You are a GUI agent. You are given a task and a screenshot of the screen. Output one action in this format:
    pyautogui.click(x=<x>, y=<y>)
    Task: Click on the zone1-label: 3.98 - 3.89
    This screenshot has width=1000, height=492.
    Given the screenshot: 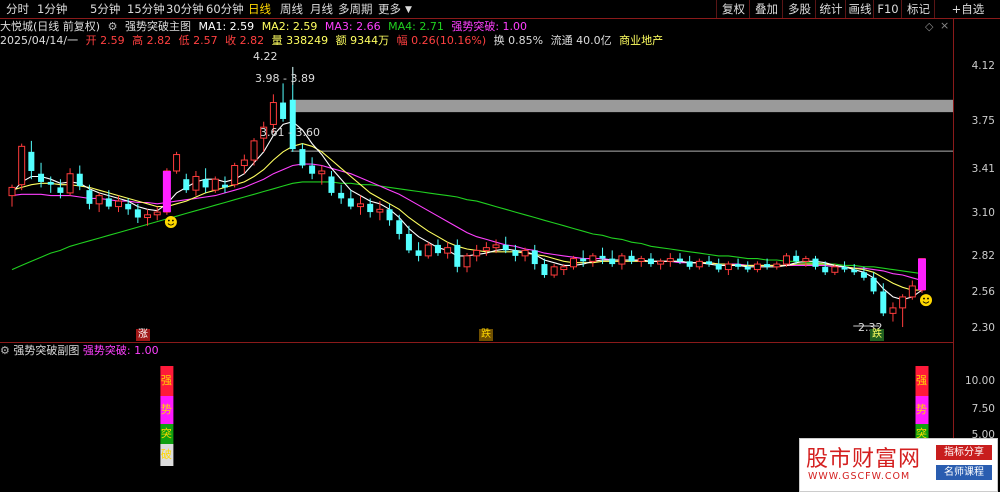 What is the action you would take?
    pyautogui.click(x=285, y=78)
    